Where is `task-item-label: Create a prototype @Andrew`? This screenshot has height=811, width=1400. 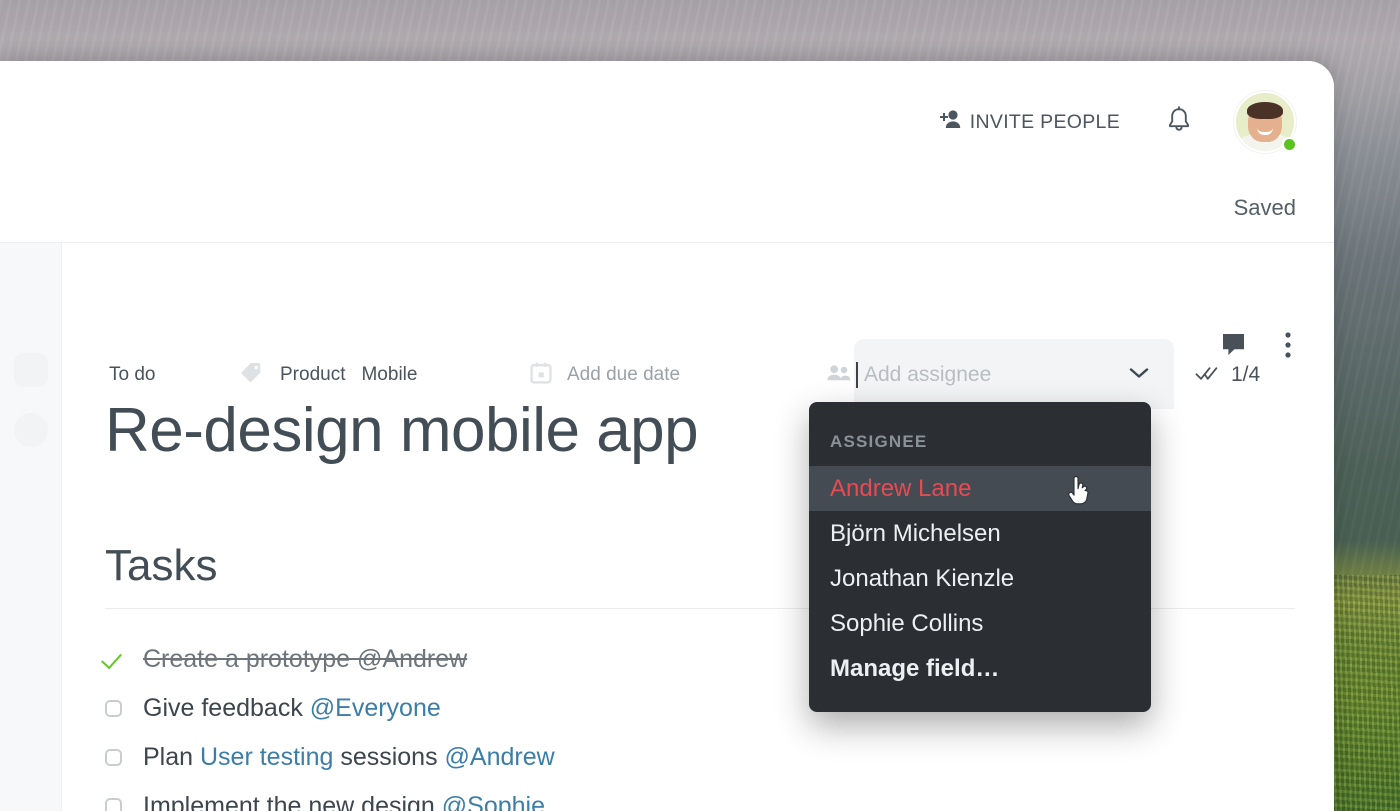
task-item-label: Create a prototype @Andrew is located at coordinates (305, 659).